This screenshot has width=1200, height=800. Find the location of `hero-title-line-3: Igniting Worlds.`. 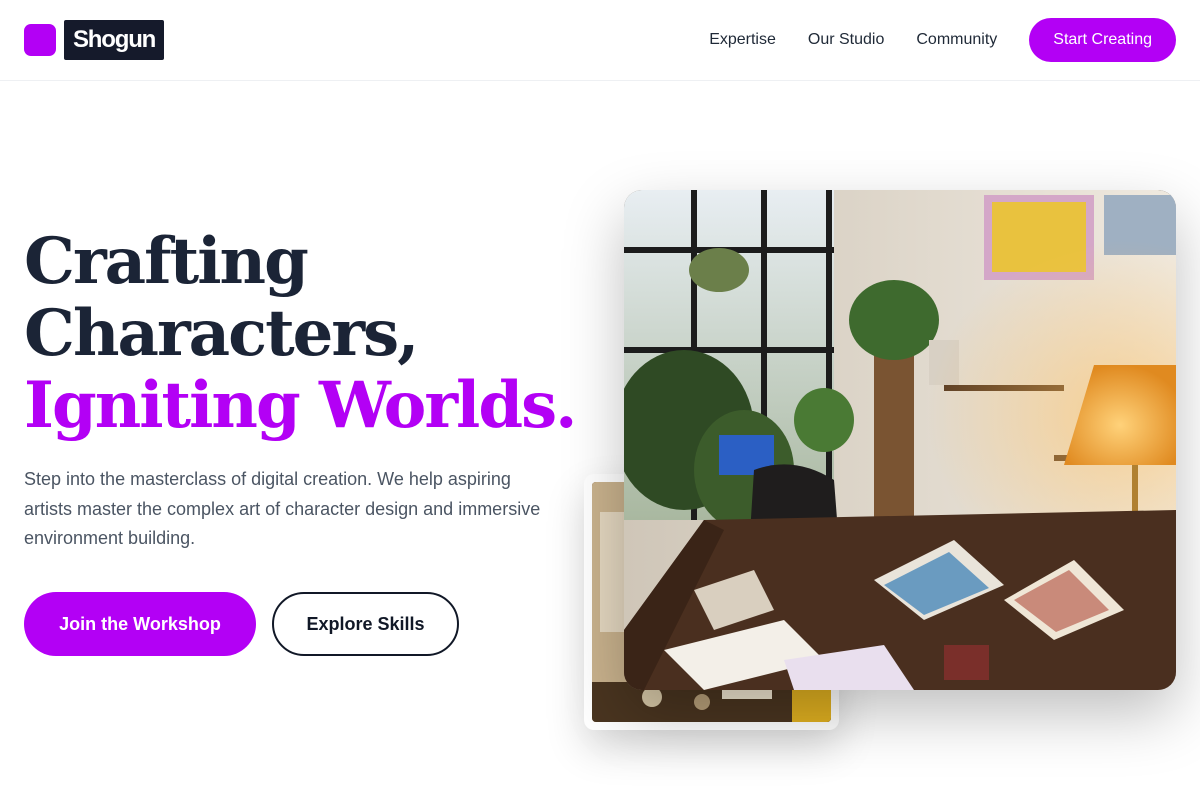

hero-title-line-3: Igniting Worlds. is located at coordinates (300, 405).